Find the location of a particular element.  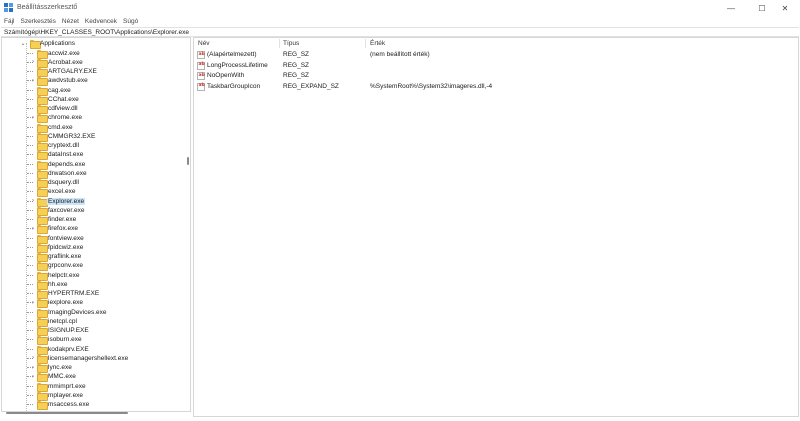

tree-item: dsquery.dll is located at coordinates (92, 183).